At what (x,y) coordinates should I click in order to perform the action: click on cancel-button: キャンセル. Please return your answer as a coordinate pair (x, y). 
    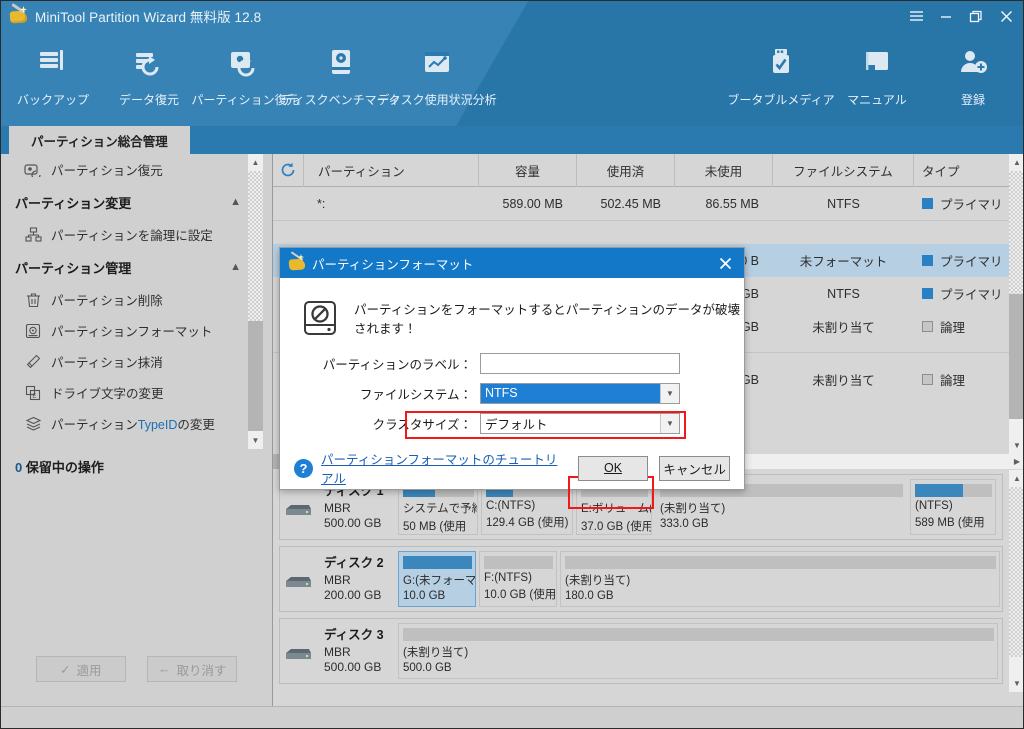
    Looking at the image, I should click on (695, 468).